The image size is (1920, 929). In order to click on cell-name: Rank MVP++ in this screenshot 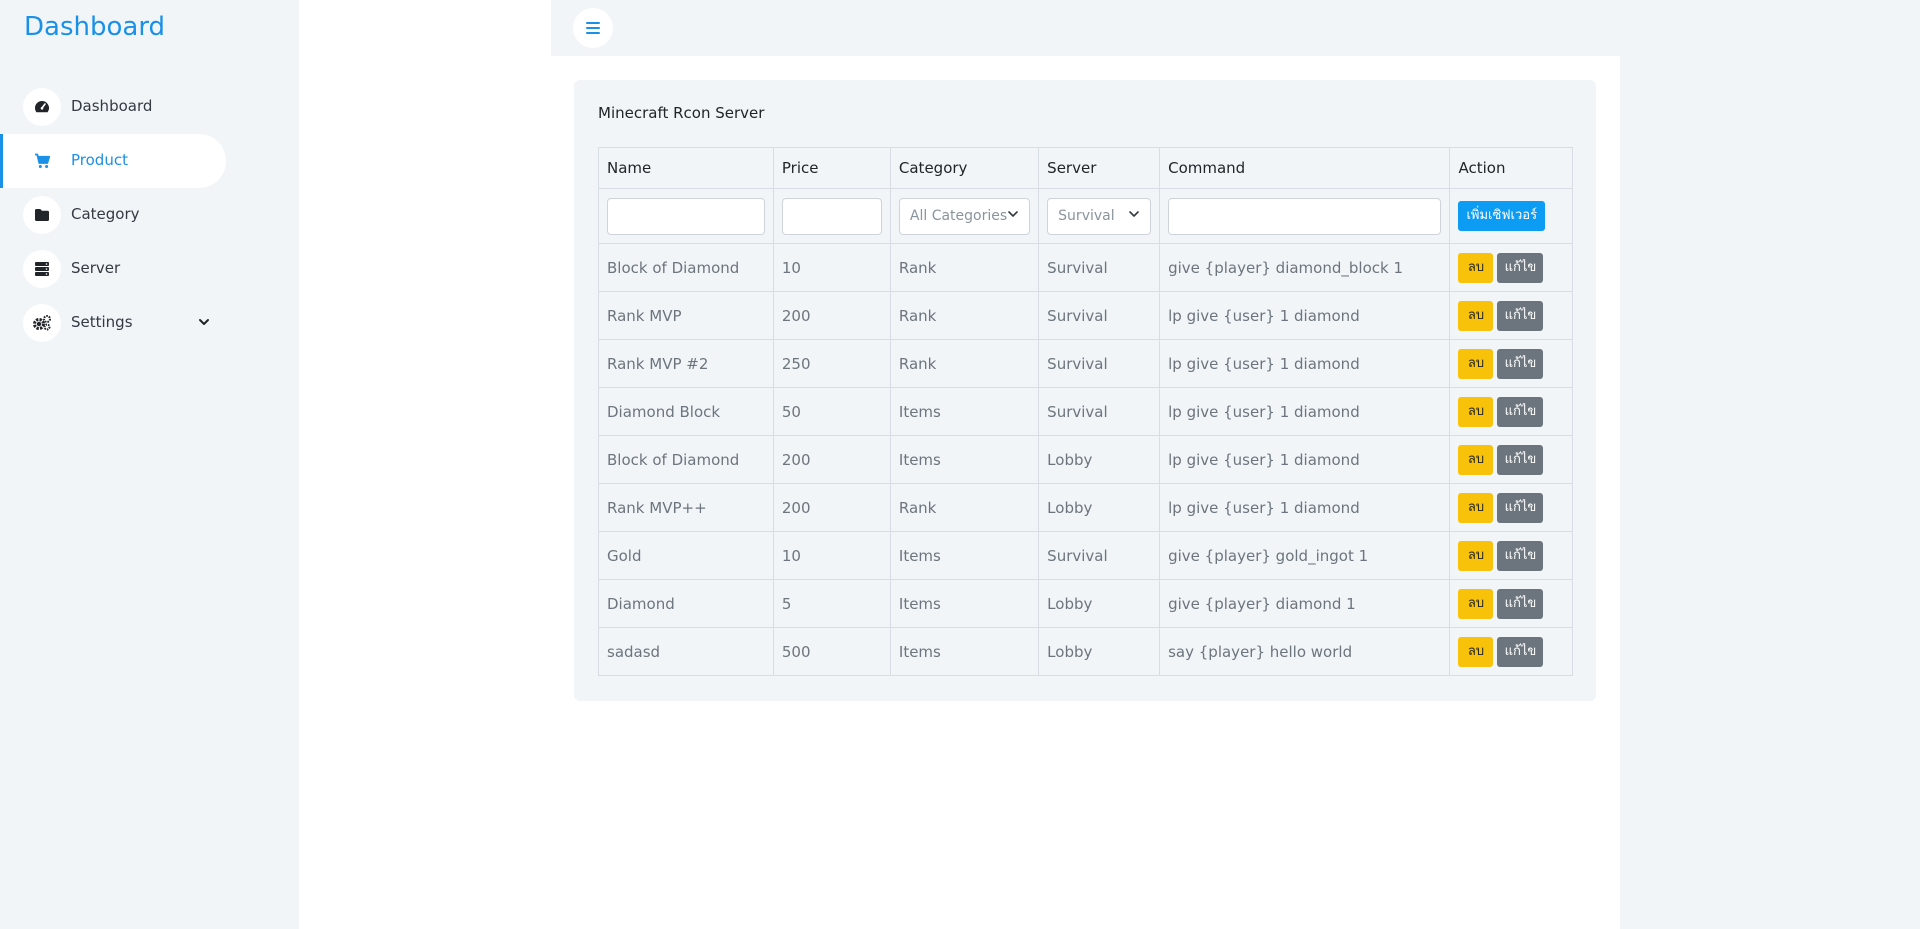, I will do `click(686, 507)`.